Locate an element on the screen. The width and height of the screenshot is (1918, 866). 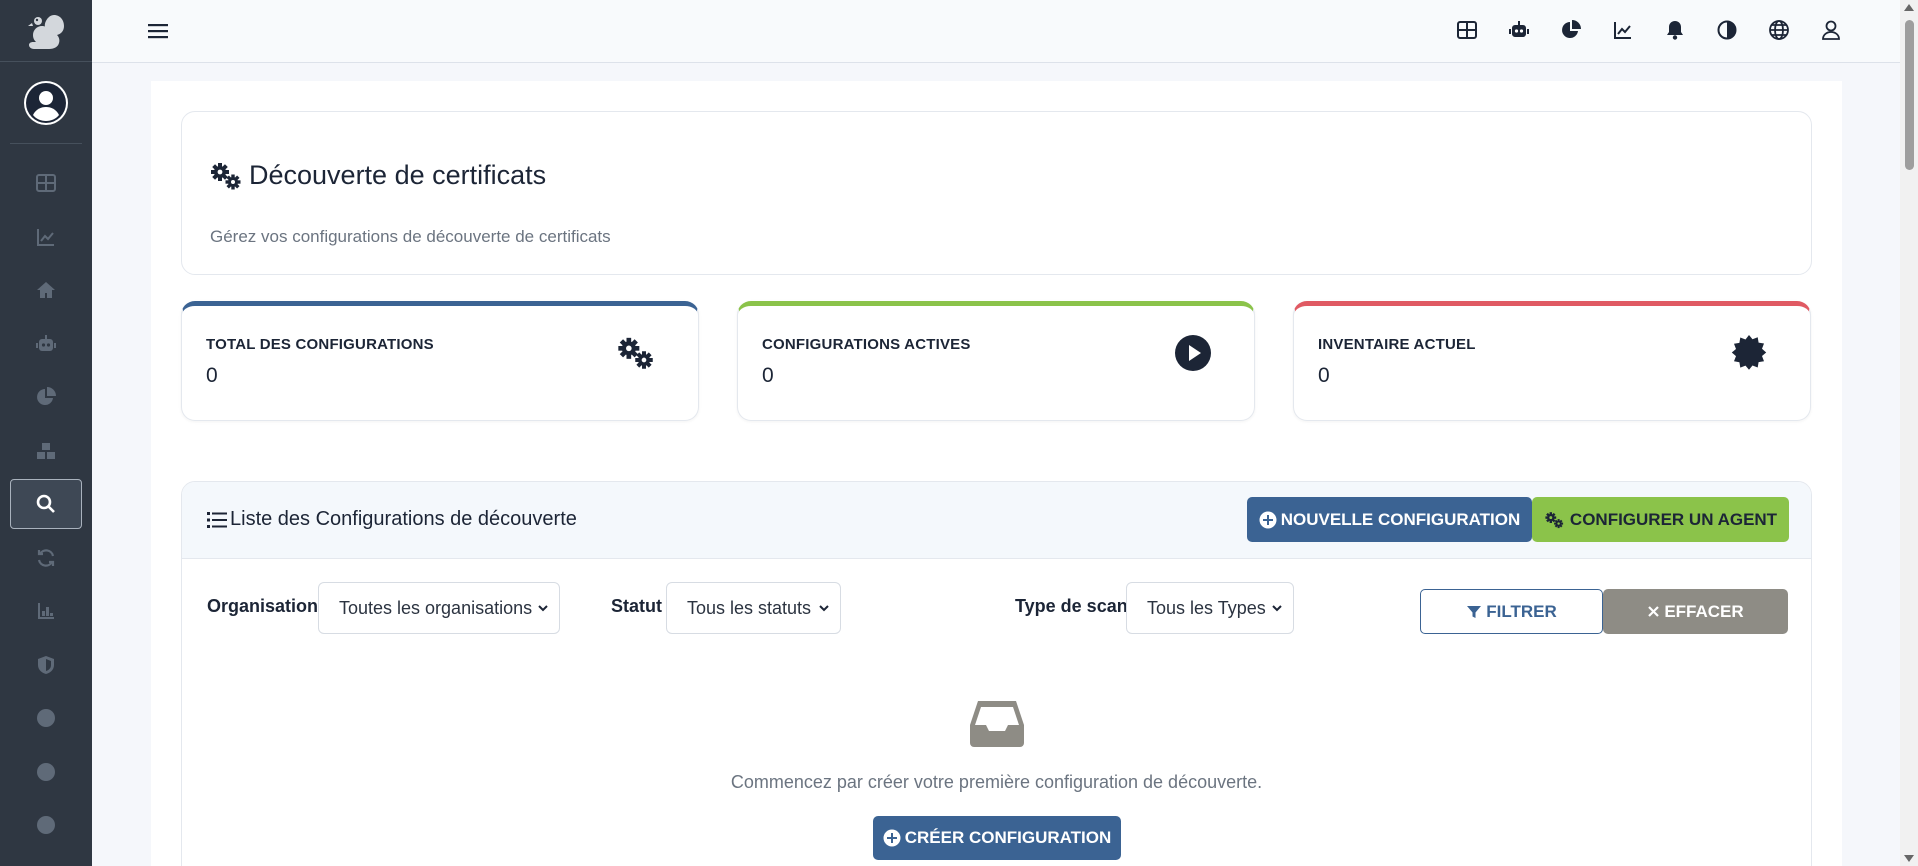
sidebar-user is located at coordinates (46, 103).